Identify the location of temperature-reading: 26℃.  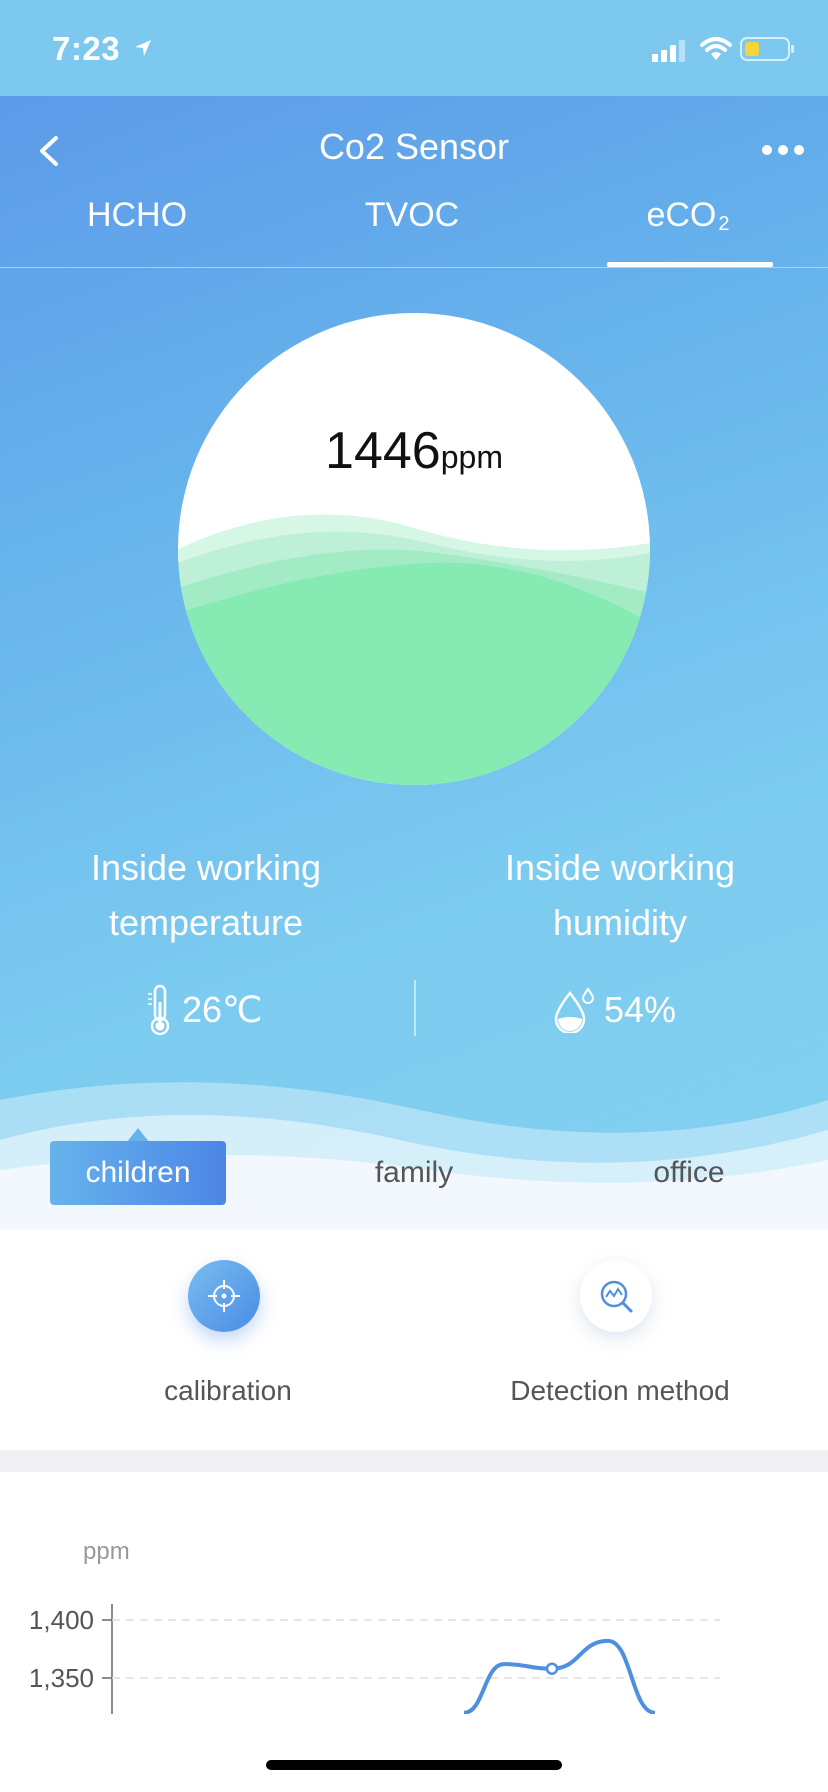
(204, 1010).